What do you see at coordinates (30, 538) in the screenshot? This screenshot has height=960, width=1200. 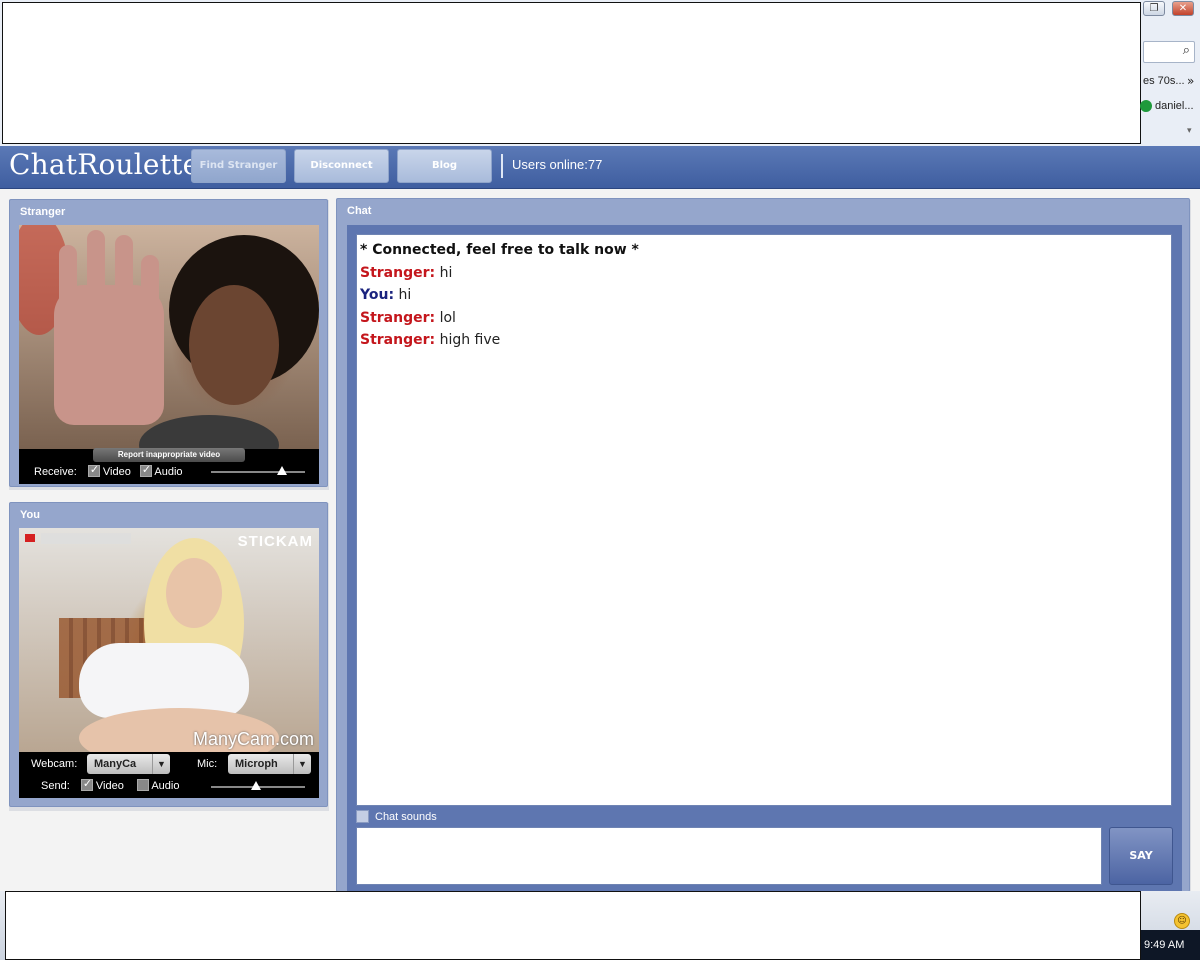 I see `flag-icon` at bounding box center [30, 538].